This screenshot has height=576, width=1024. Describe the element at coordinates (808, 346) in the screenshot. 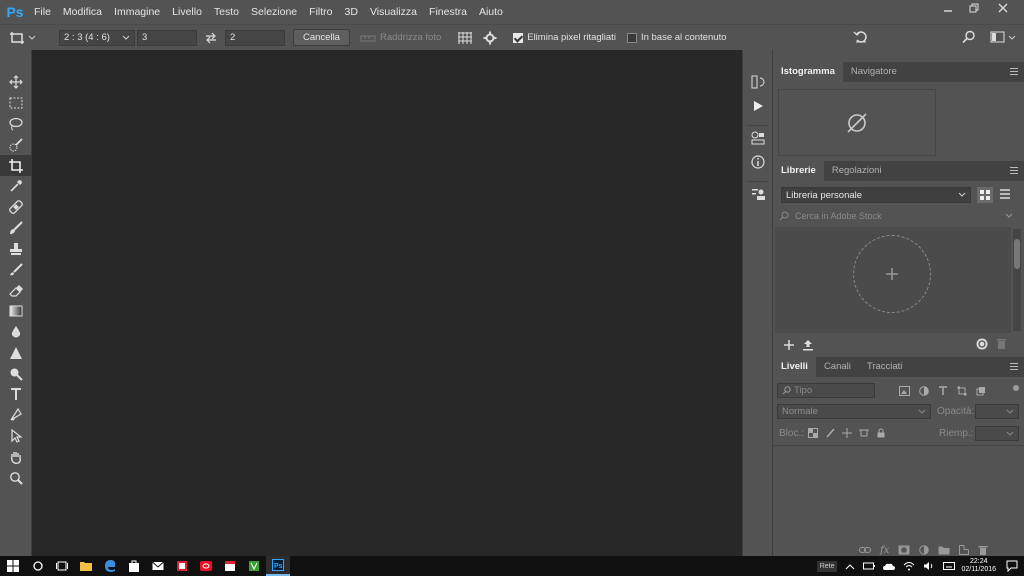

I see `upload-icon` at that location.